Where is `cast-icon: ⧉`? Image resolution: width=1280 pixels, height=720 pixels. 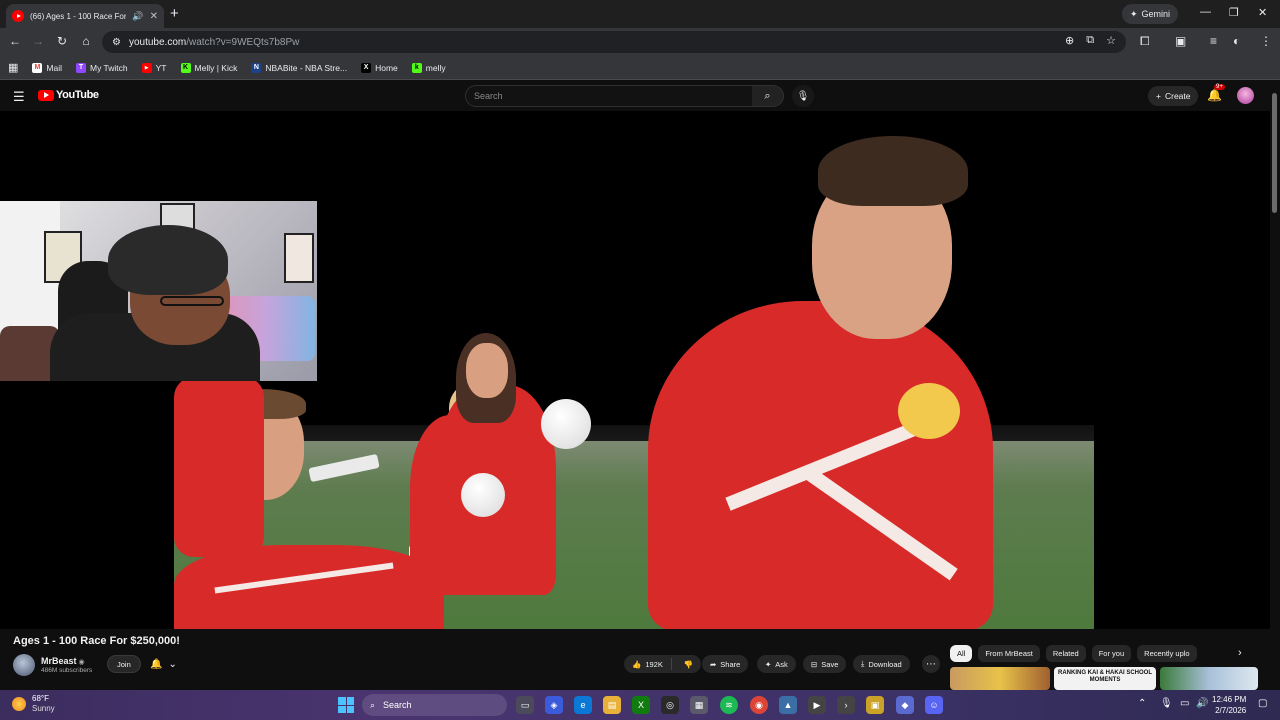
cast-icon: ⧉ is located at coordinates (1090, 40).